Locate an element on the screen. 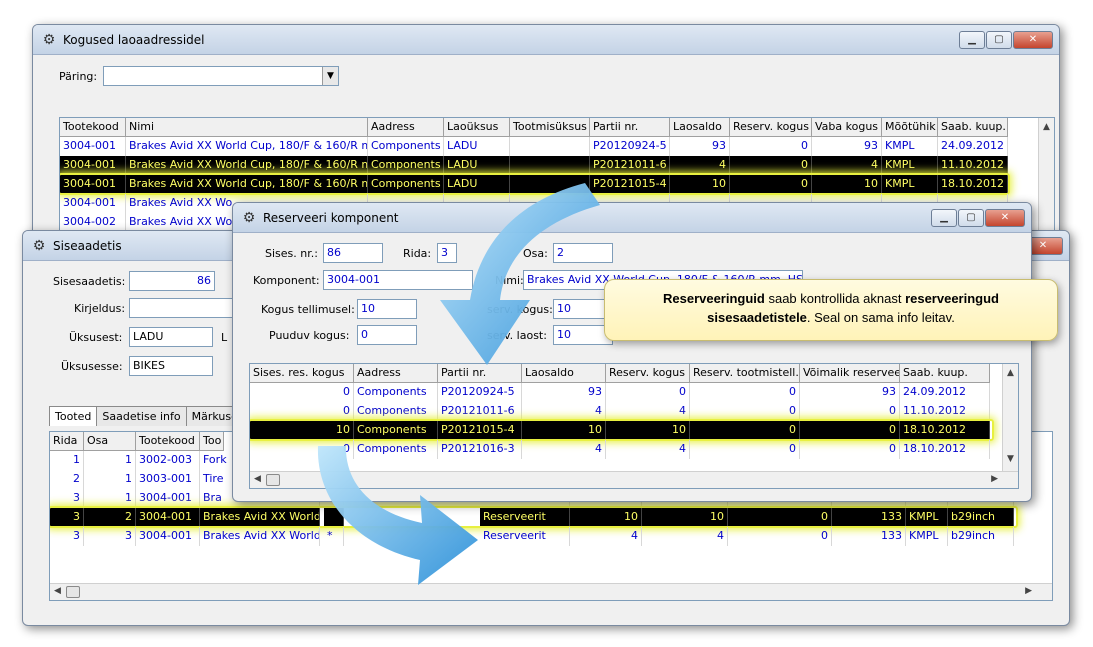  kogus-tellimusel-field: 10 is located at coordinates (387, 309).